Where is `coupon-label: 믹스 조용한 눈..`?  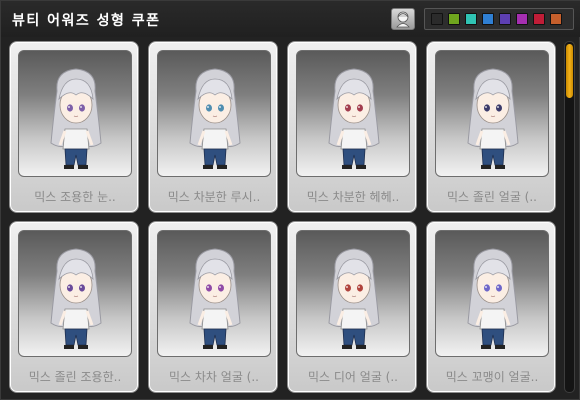
coupon-label: 믹스 조용한 눈.. is located at coordinates (75, 197).